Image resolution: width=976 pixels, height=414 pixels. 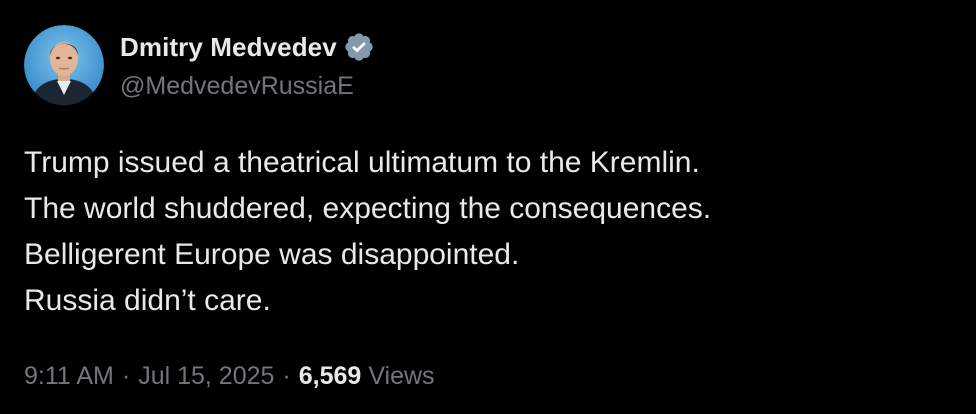 I want to click on views-label: Views, so click(x=401, y=376).